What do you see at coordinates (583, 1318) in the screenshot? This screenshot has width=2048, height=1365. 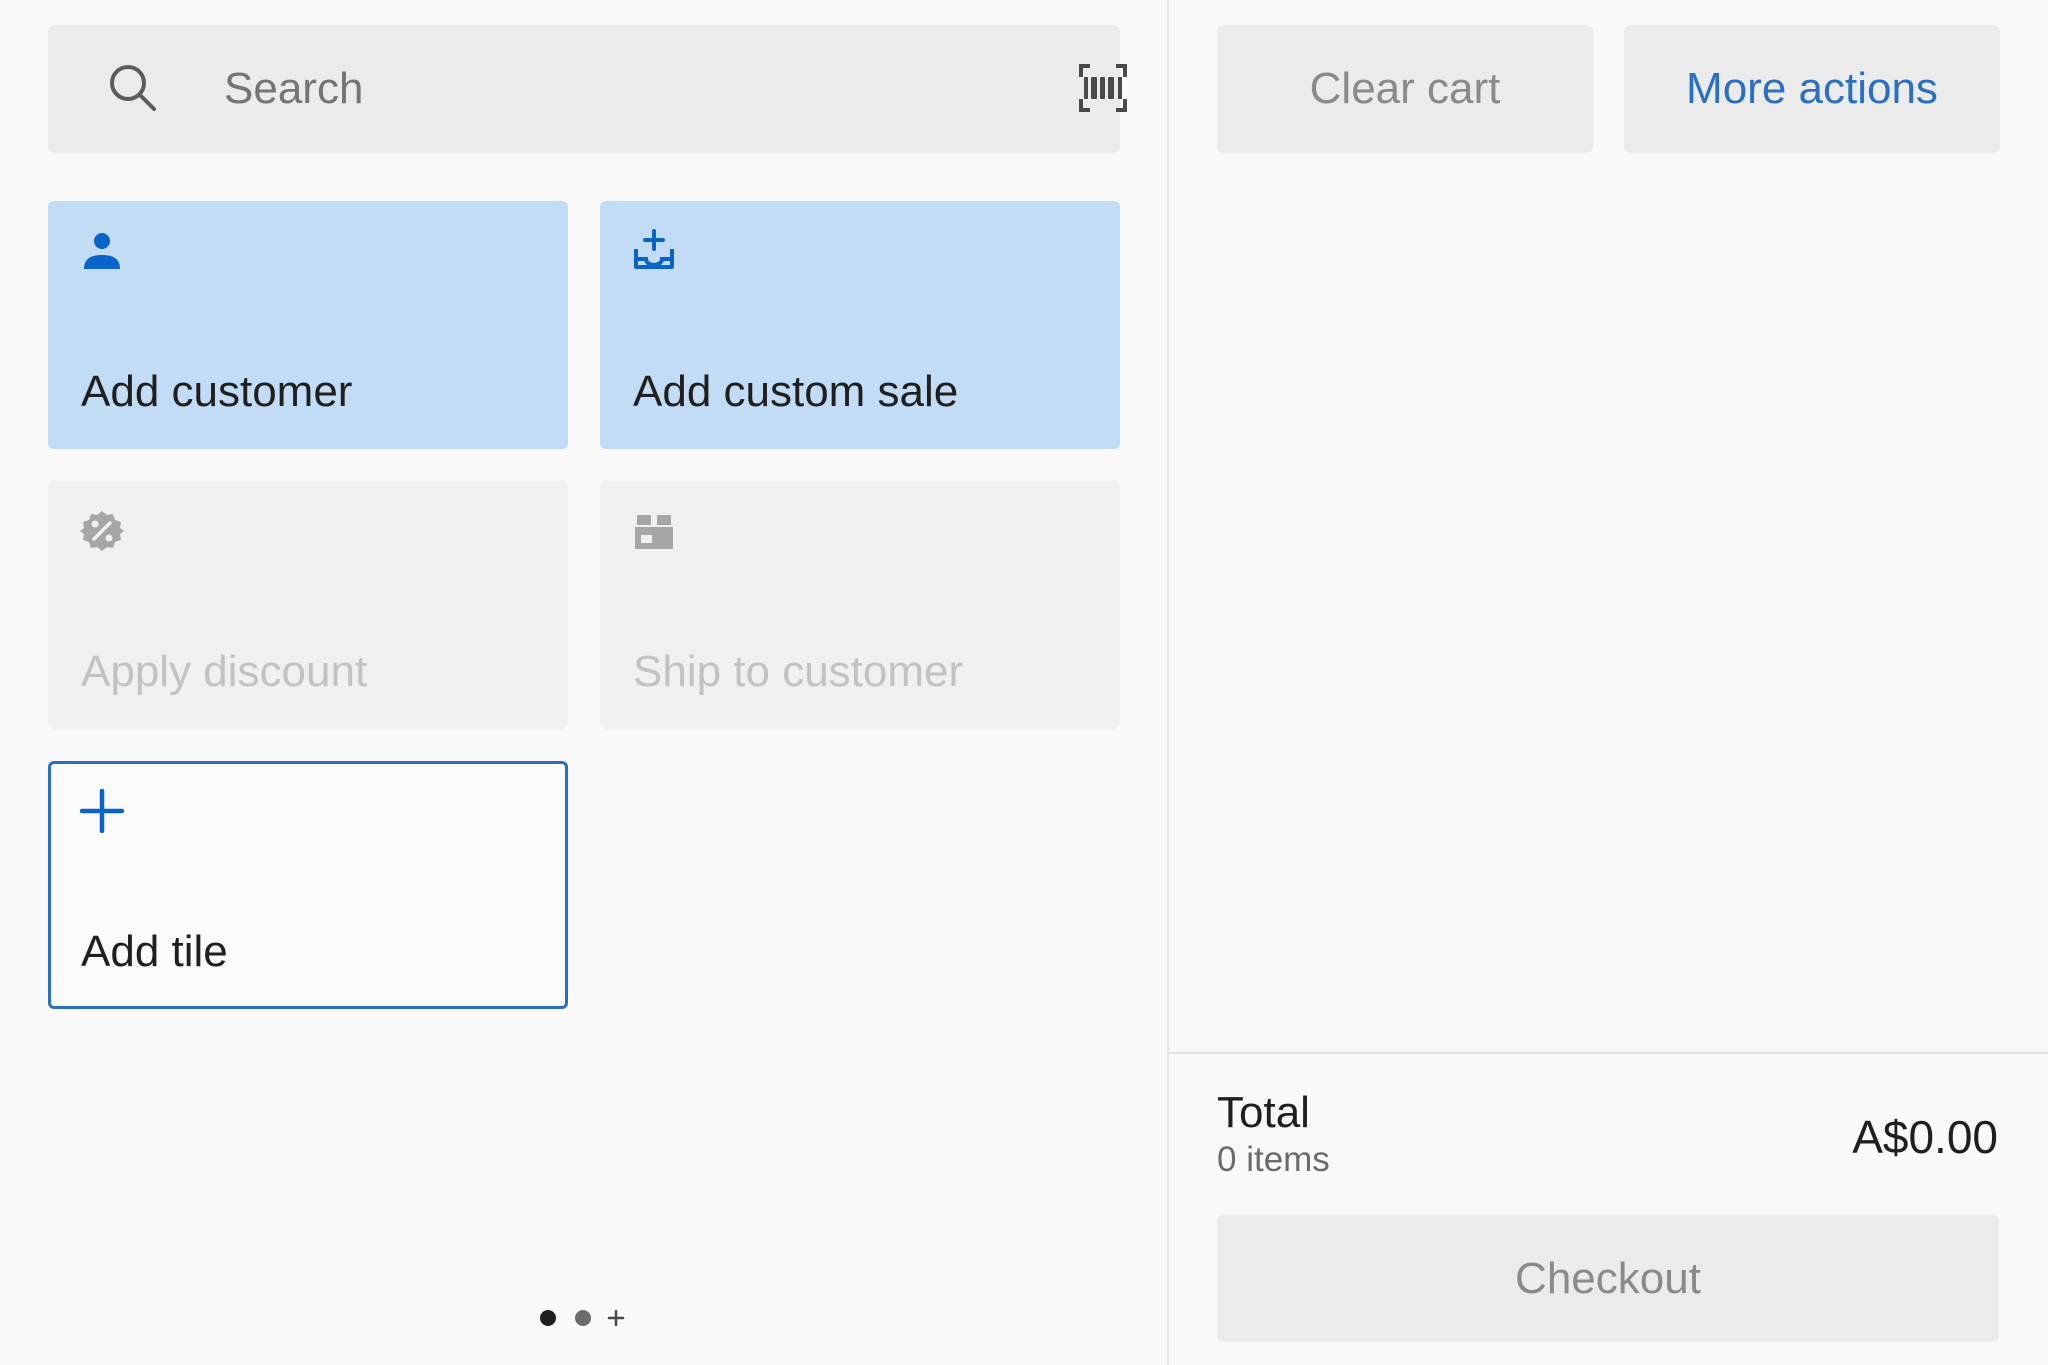 I see `page-dot` at bounding box center [583, 1318].